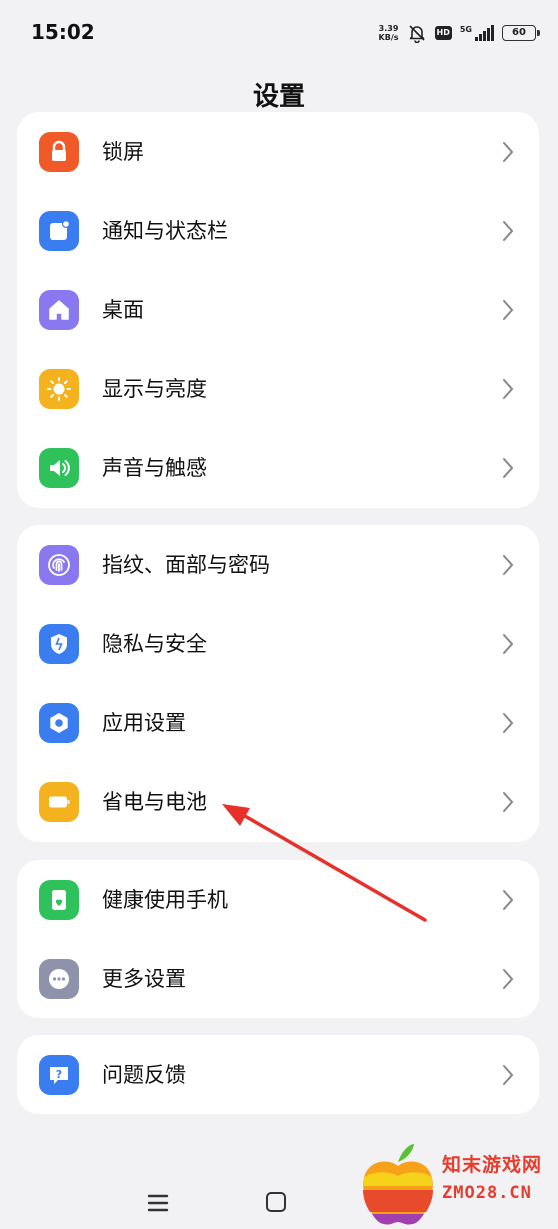  Describe the element at coordinates (63, 32) in the screenshot. I see `status-time: 15:02` at that location.